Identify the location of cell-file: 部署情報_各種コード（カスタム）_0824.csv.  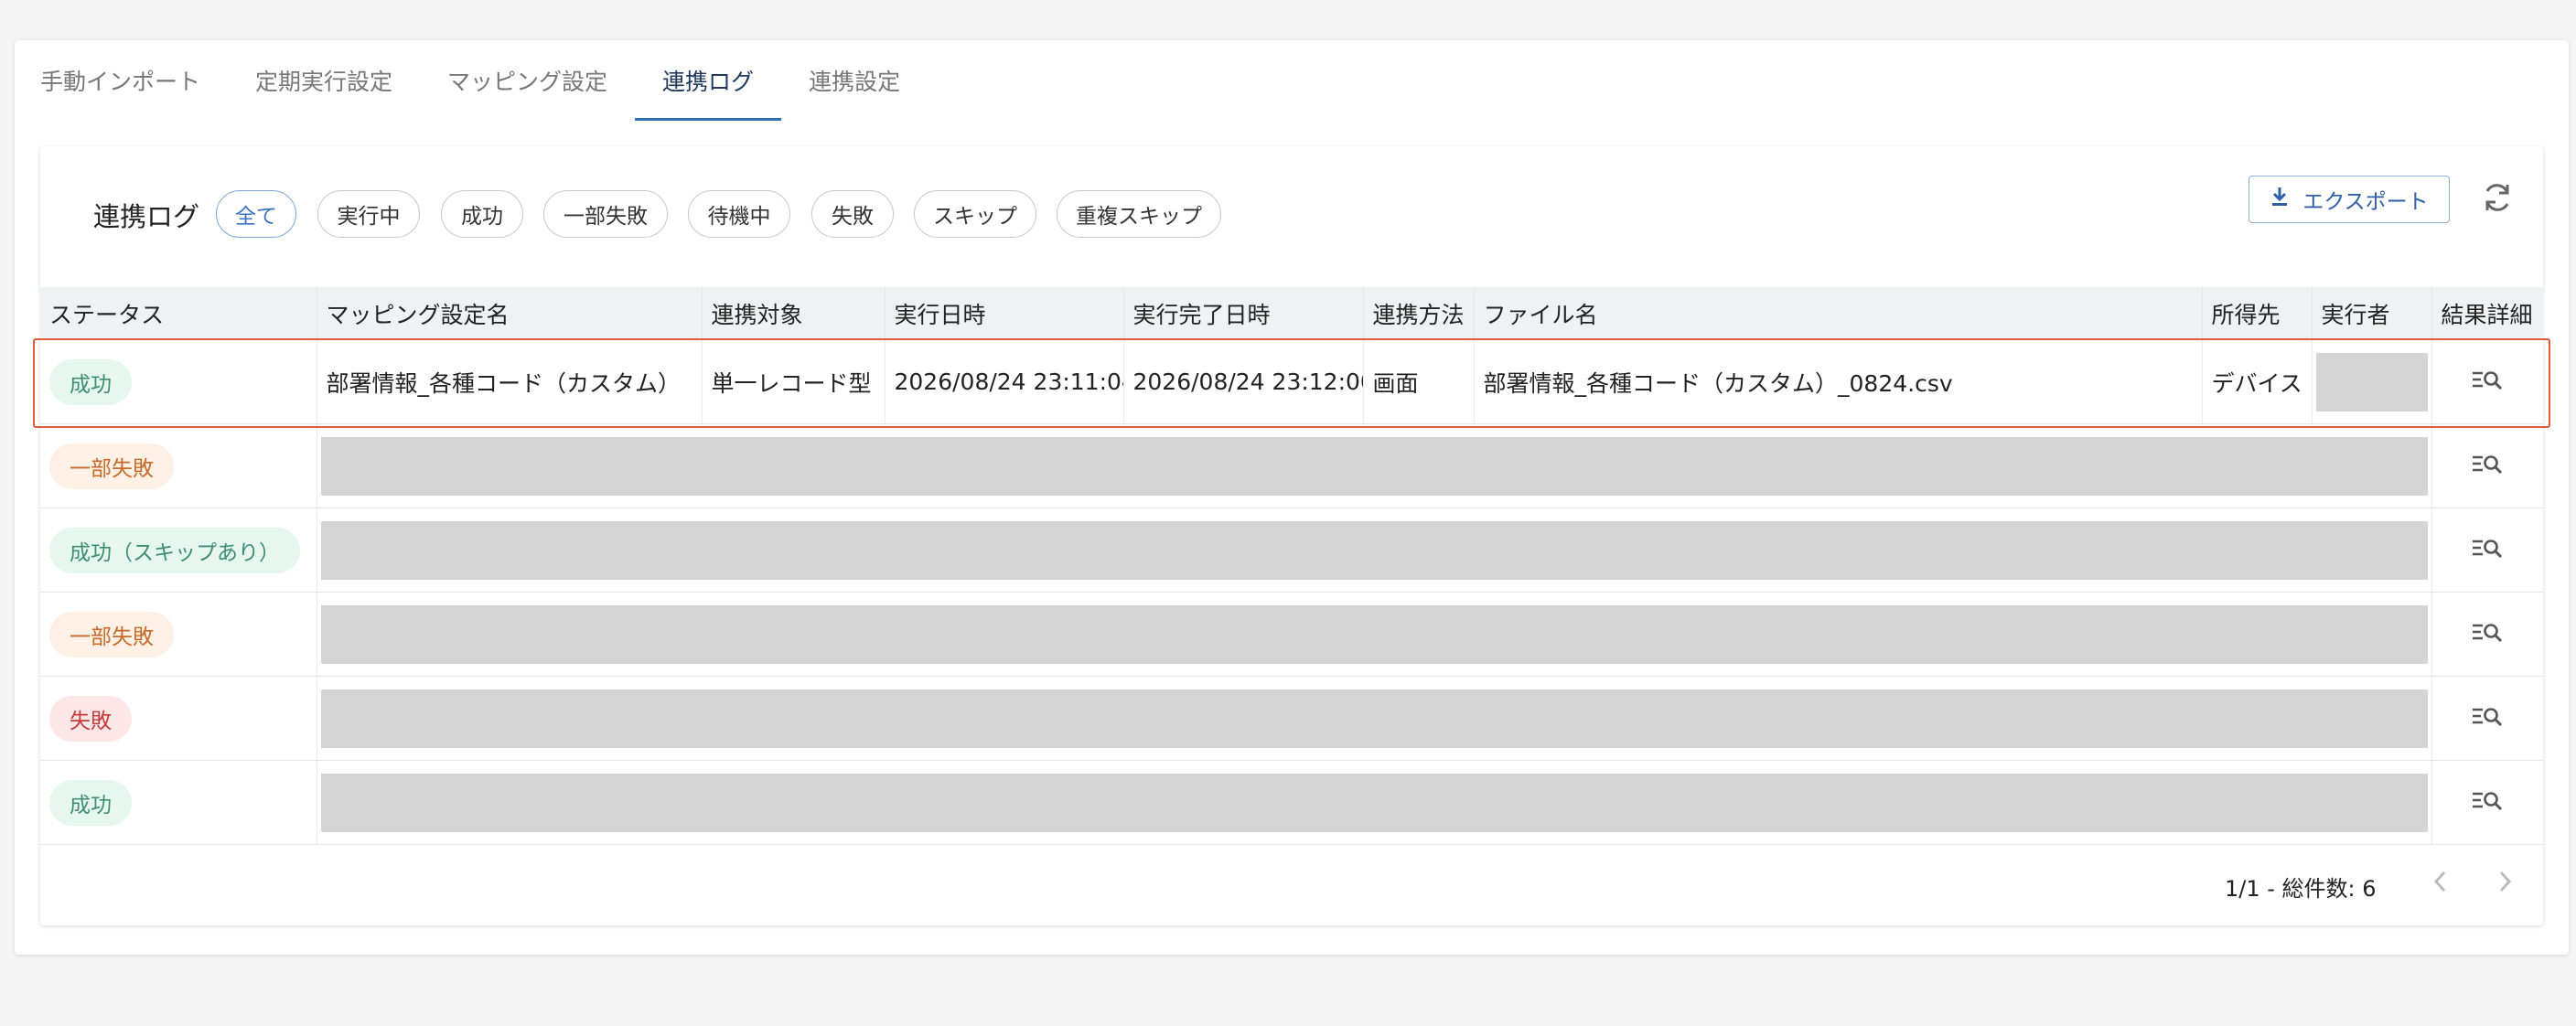
(1838, 382).